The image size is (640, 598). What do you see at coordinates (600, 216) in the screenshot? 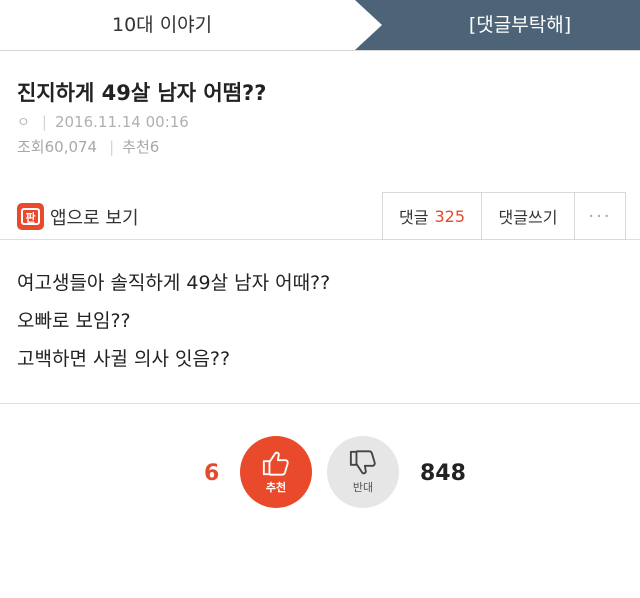
I see `more-options-button: ···` at bounding box center [600, 216].